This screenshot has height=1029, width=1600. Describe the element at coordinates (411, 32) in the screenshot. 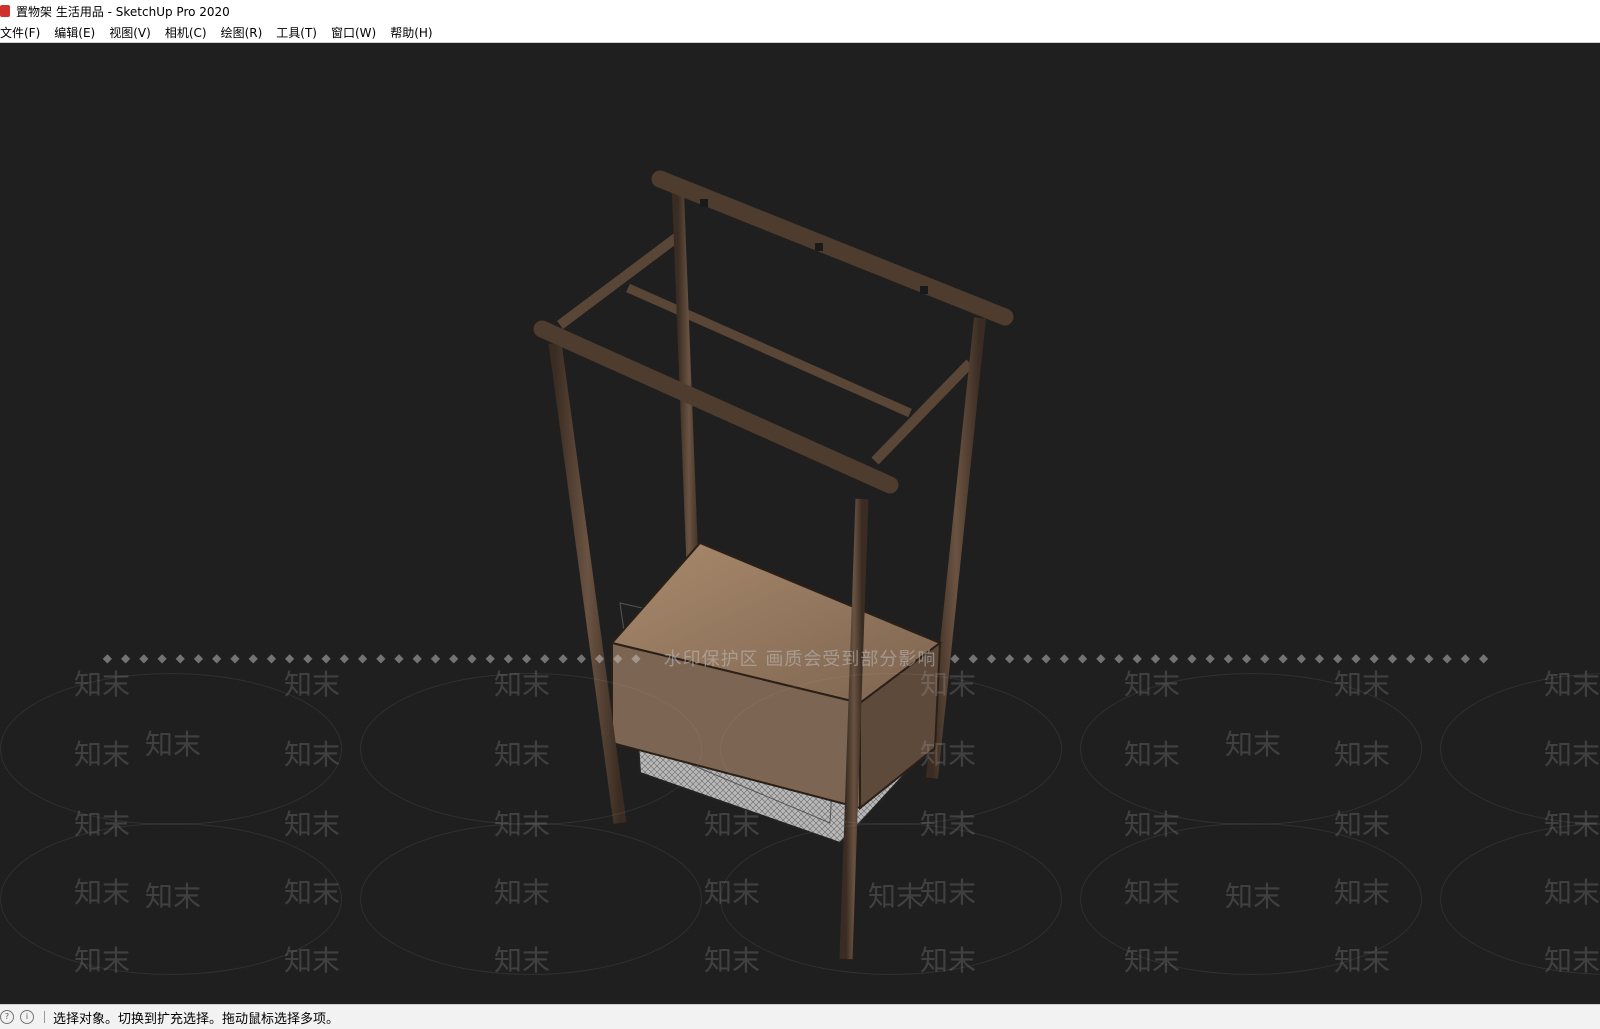

I see `menu-help: 帮助(H)` at that location.